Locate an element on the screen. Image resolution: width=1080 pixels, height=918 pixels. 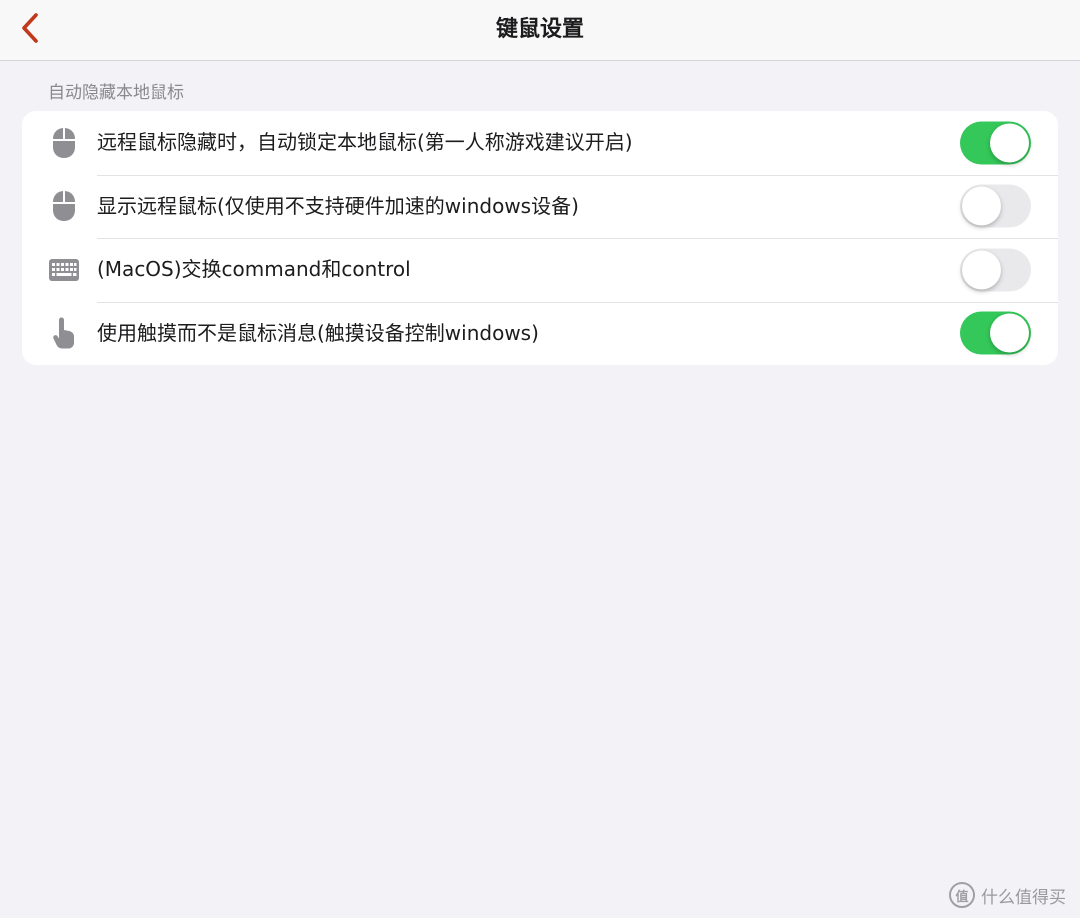
watermark-text: 什么值得买 is located at coordinates (1023, 897).